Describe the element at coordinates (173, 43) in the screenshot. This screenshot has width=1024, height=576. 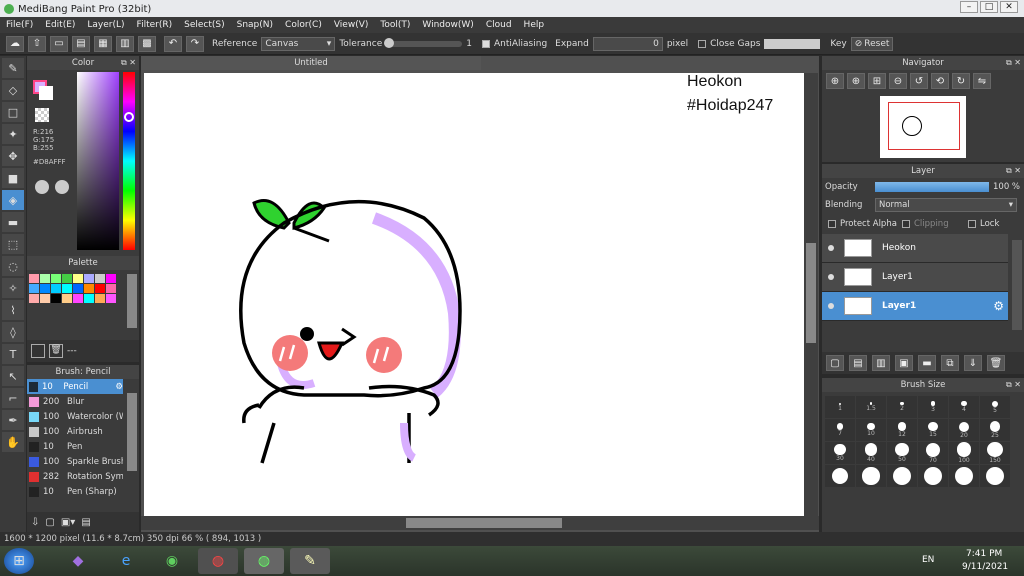
I see `undo-icon: ↶` at that location.